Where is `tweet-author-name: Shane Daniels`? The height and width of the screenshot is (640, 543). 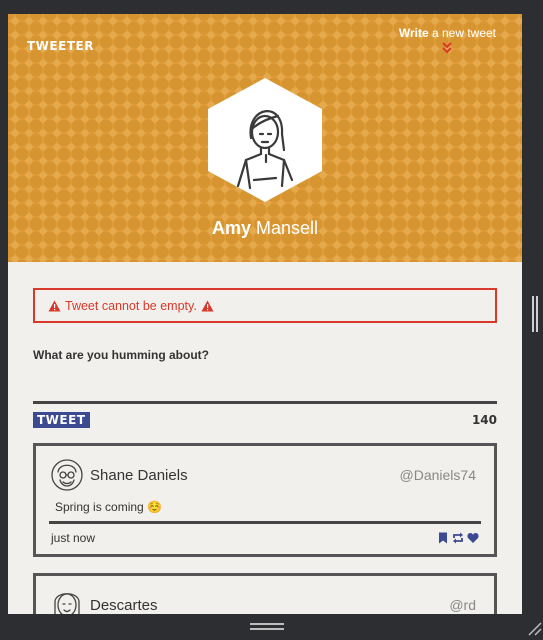 tweet-author-name: Shane Daniels is located at coordinates (245, 475).